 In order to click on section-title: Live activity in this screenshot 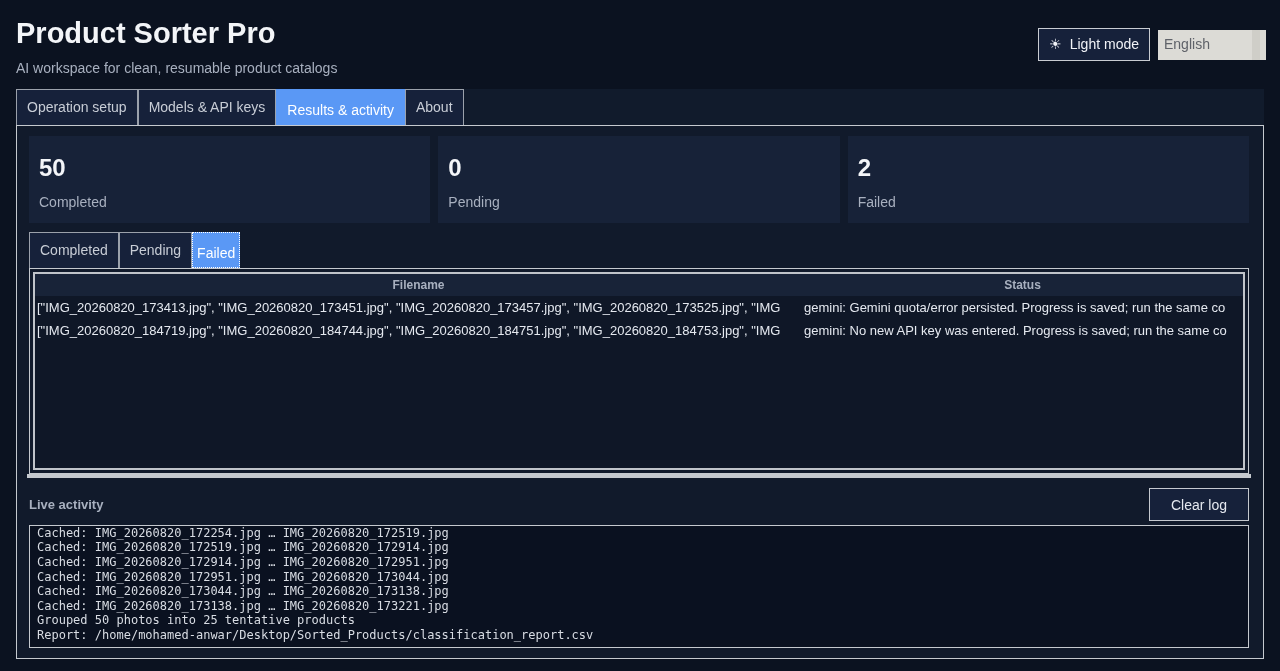, I will do `click(66, 505)`.